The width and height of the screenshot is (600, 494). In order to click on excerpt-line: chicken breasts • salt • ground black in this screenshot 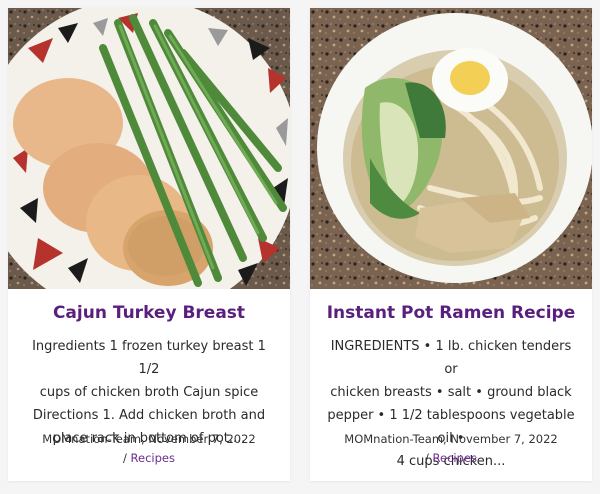, I will do `click(451, 392)`.